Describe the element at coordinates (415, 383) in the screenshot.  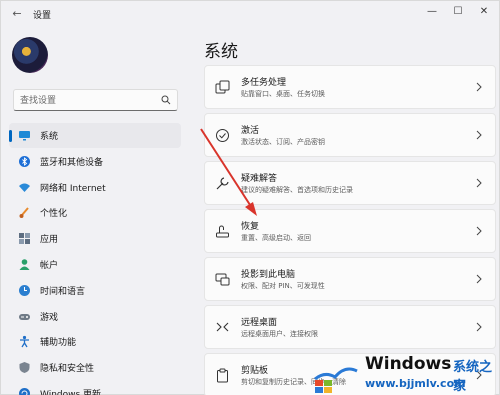
I see `watermark-url: www.bjjmlv.com` at that location.